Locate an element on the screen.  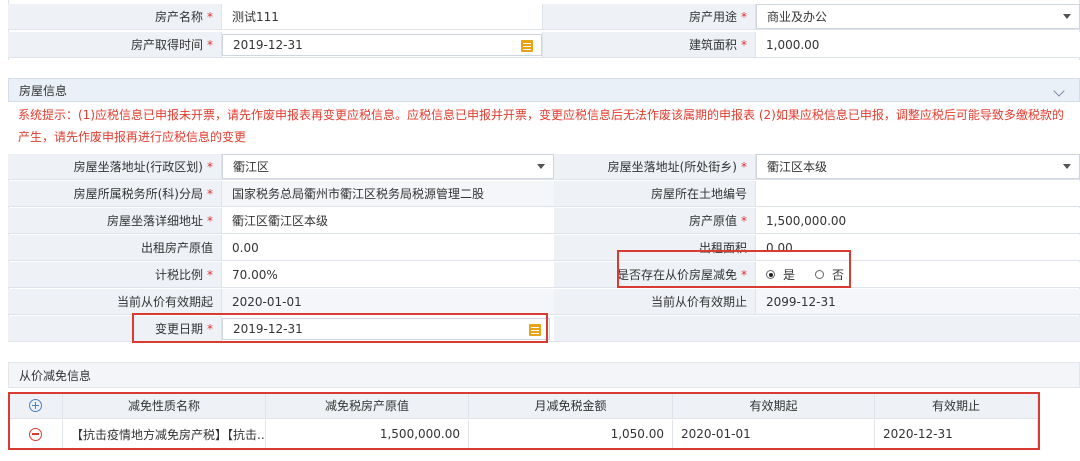
cell-original-value: 1,500,000.00 is located at coordinates (367, 434).